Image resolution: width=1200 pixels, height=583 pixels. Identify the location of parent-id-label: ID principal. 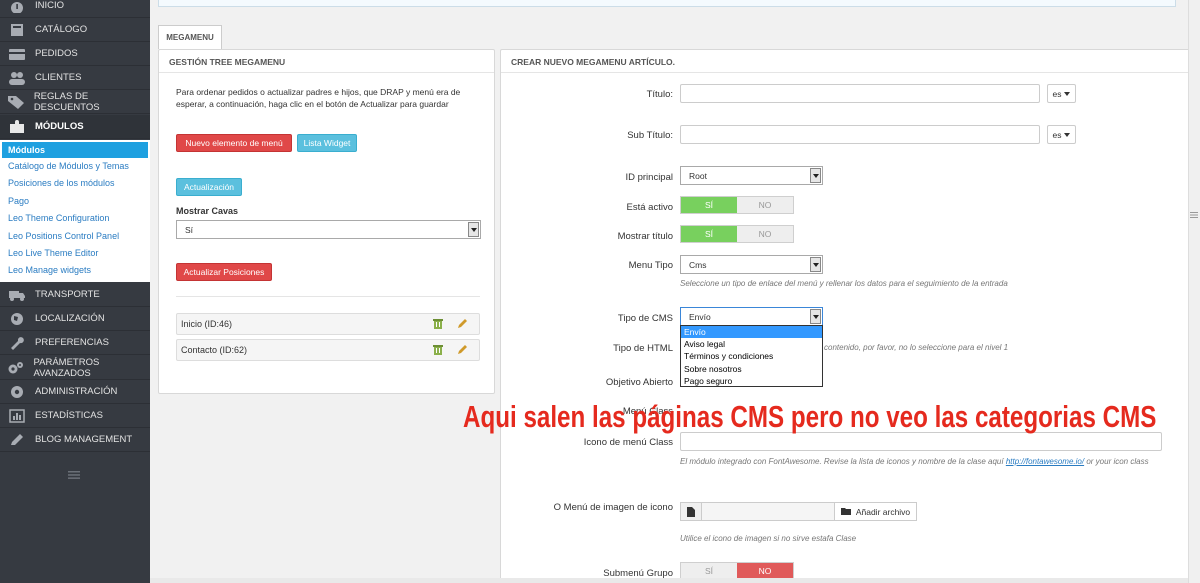
(649, 177).